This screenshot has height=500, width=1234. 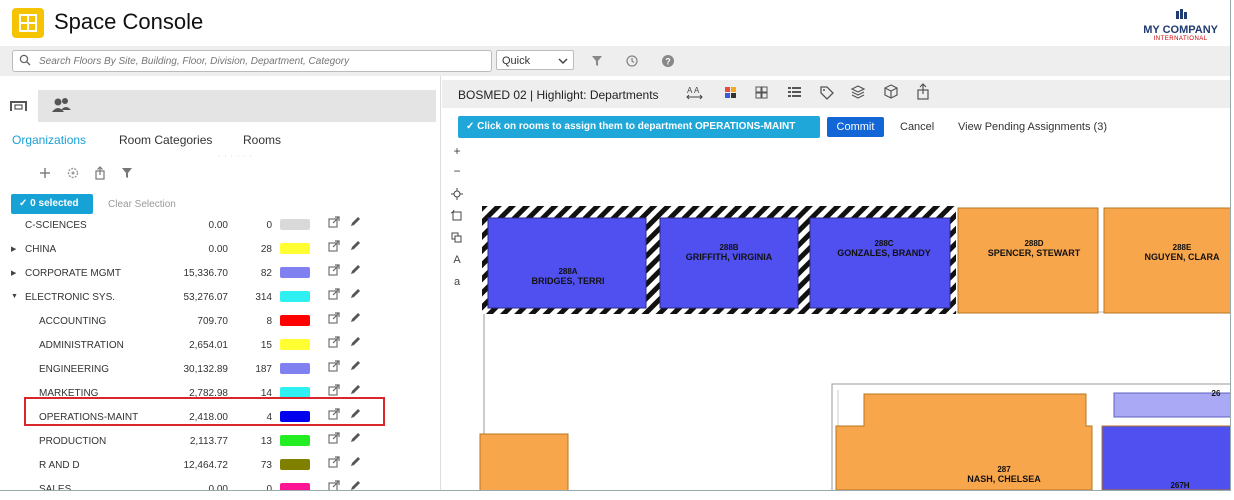 I want to click on subtab-rooms: Rooms, so click(x=262, y=140).